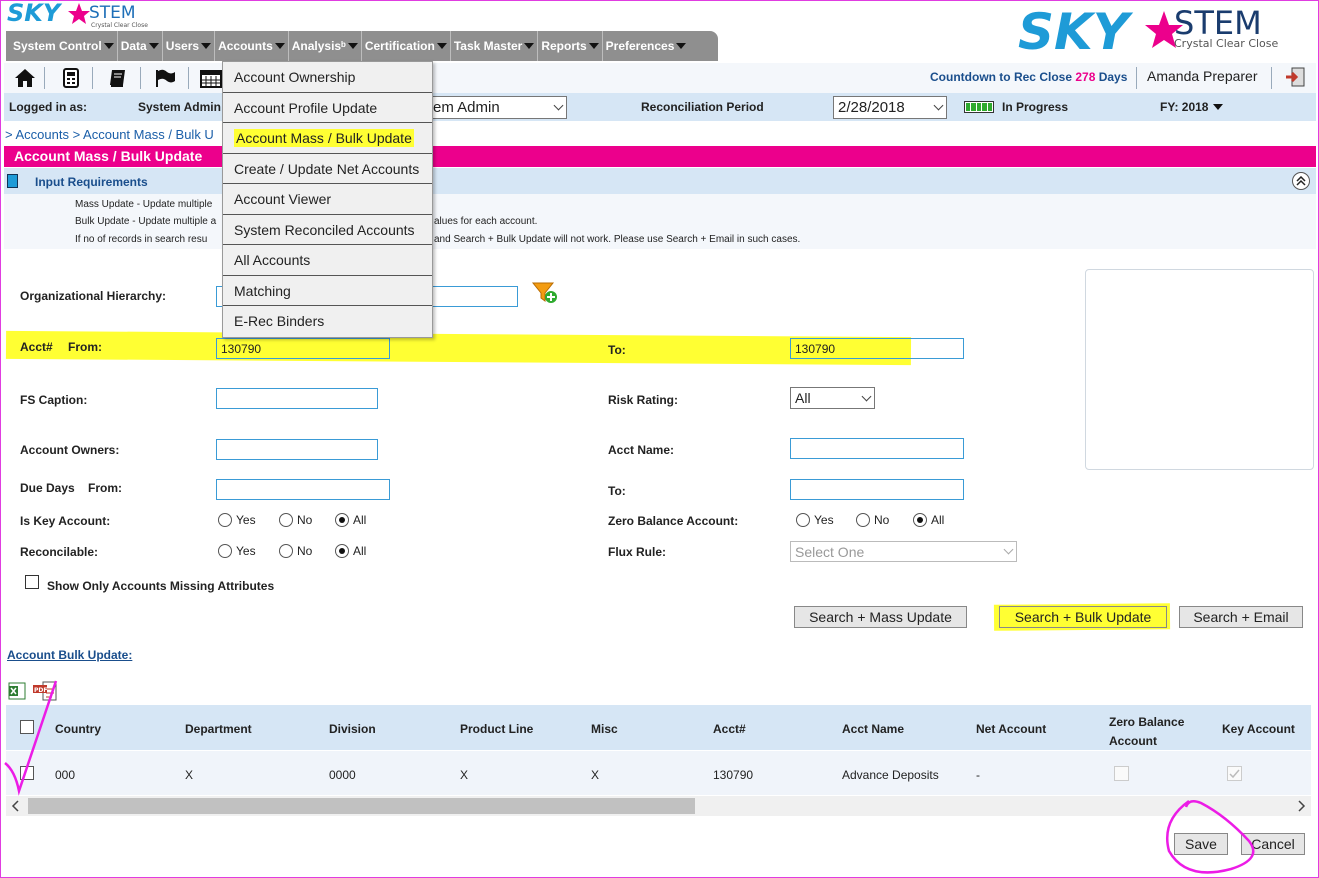  I want to click on is-key-all: All, so click(350, 520).